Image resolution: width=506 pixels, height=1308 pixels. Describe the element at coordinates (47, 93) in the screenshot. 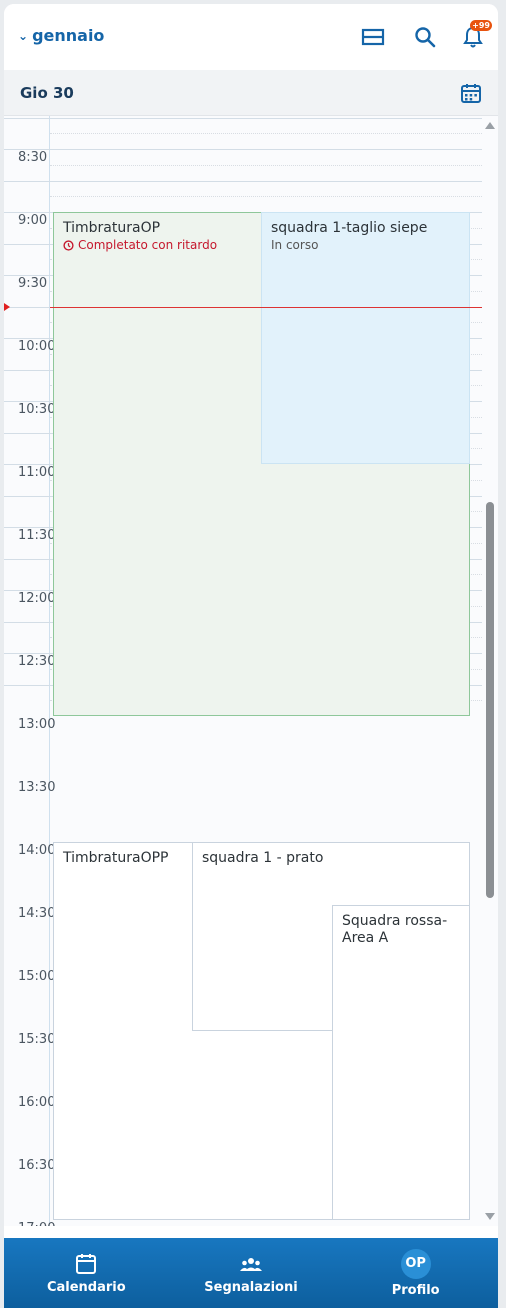

I see `day-label: Gio 30` at that location.